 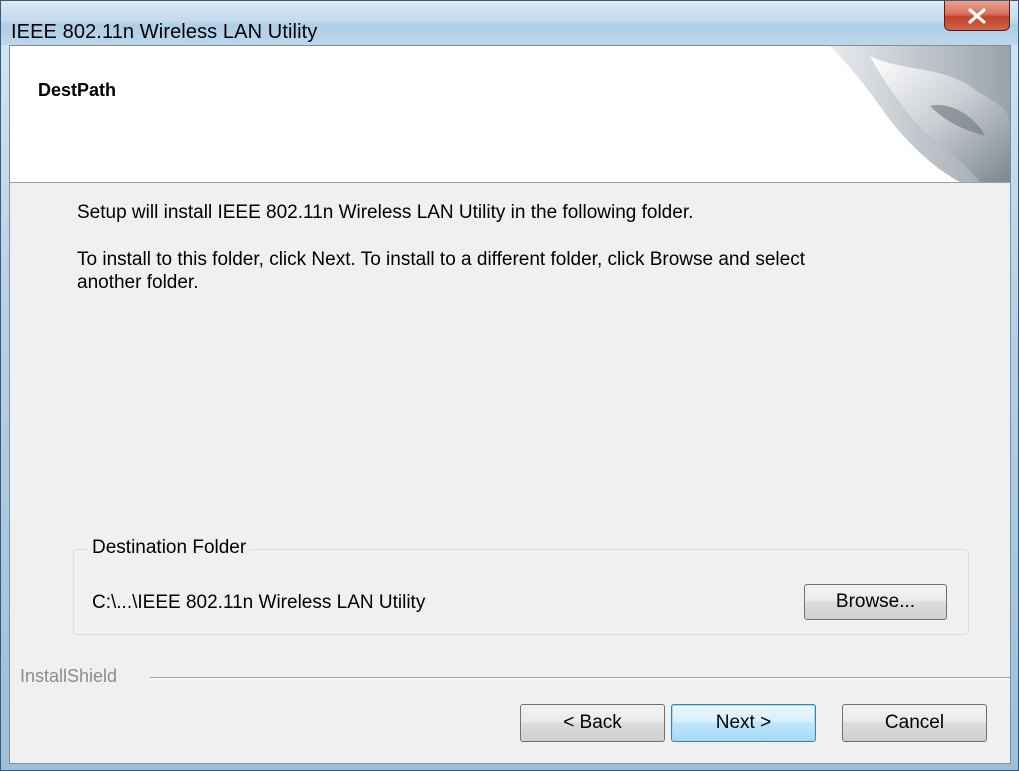 I want to click on info-line-2b: another folder., so click(x=138, y=282).